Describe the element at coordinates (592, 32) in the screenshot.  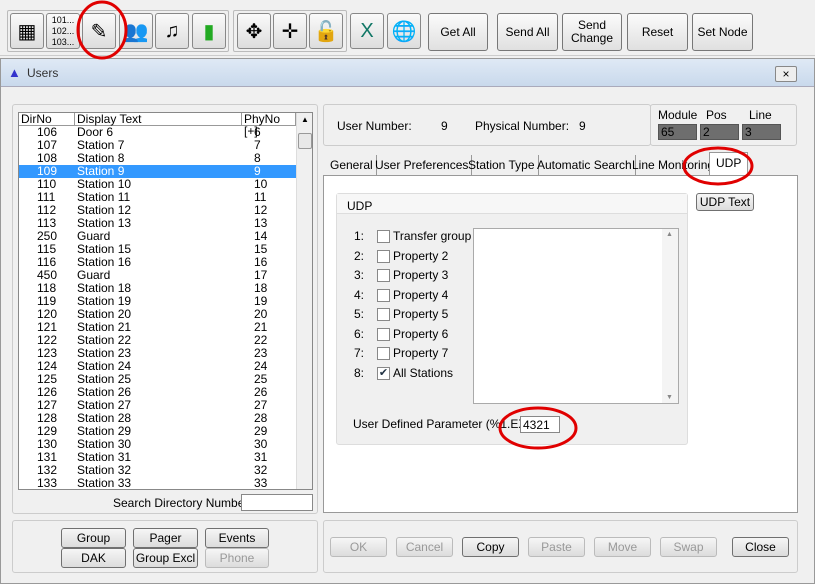
I see `send-change-button: Send Change` at that location.